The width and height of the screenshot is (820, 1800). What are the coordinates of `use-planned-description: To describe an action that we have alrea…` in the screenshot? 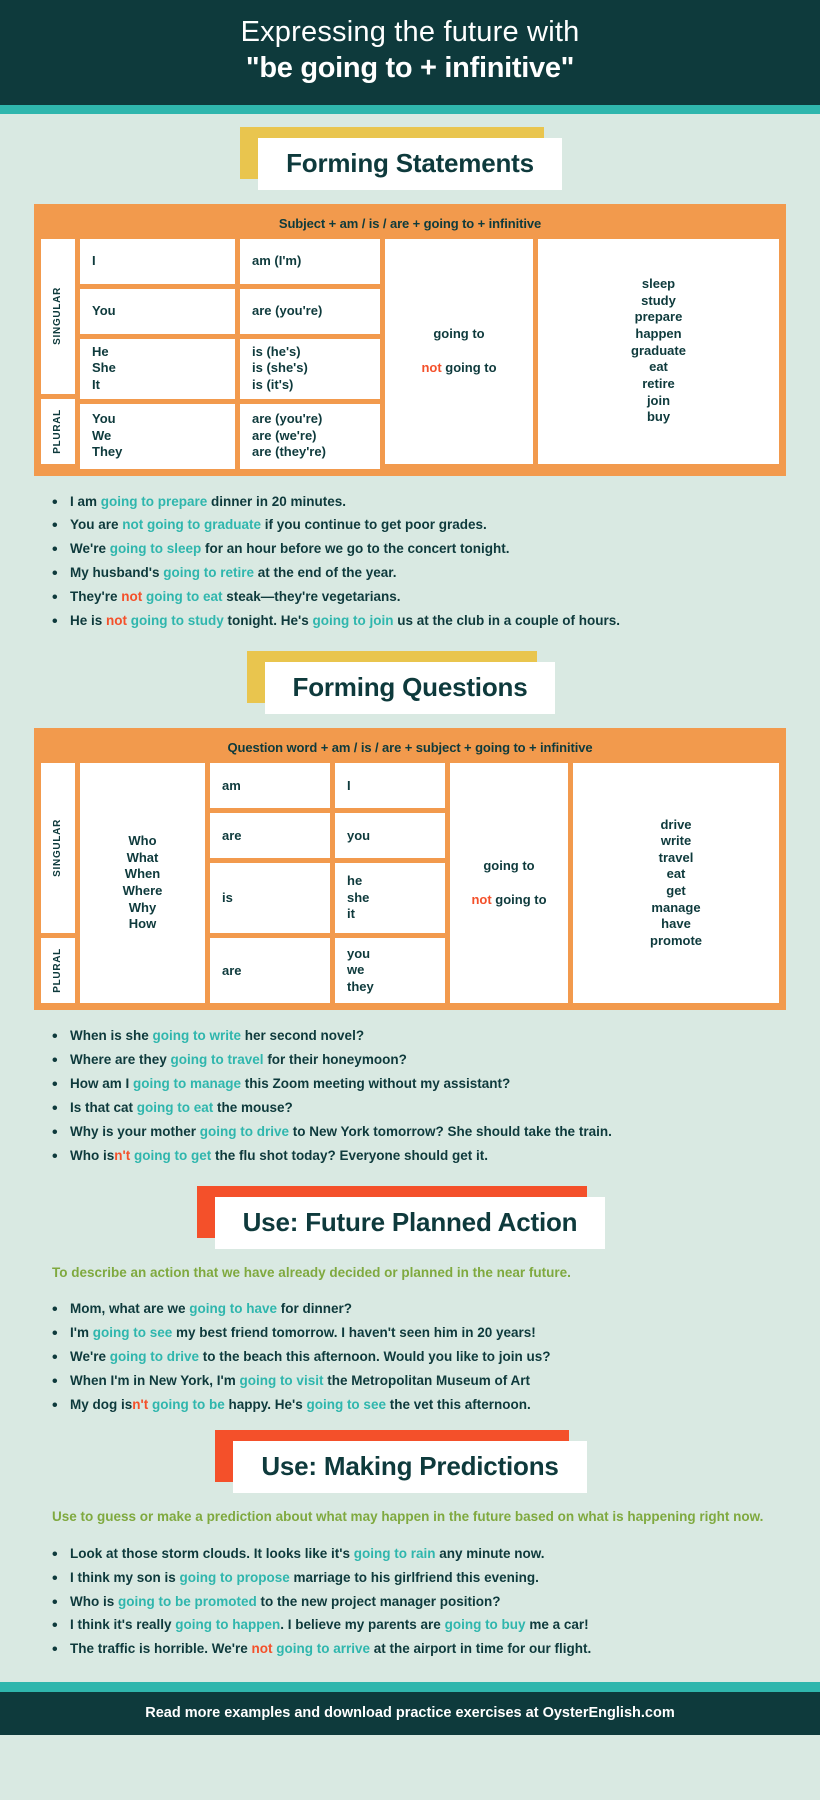 It's located at (311, 1272).